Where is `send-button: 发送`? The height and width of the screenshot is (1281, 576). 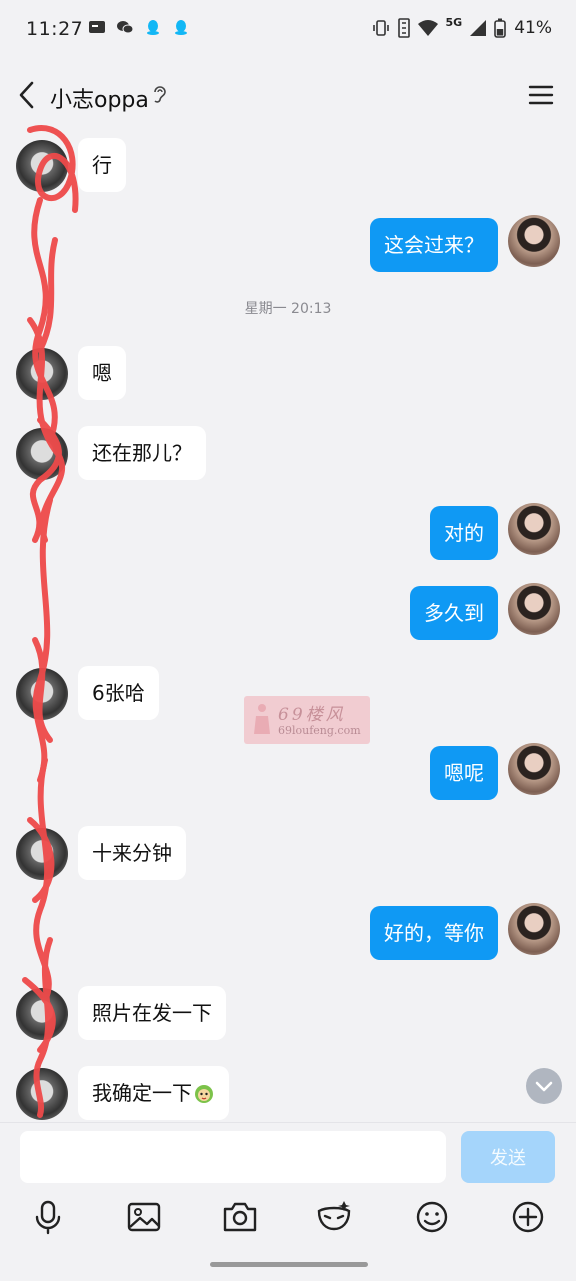 send-button: 发送 is located at coordinates (508, 1157).